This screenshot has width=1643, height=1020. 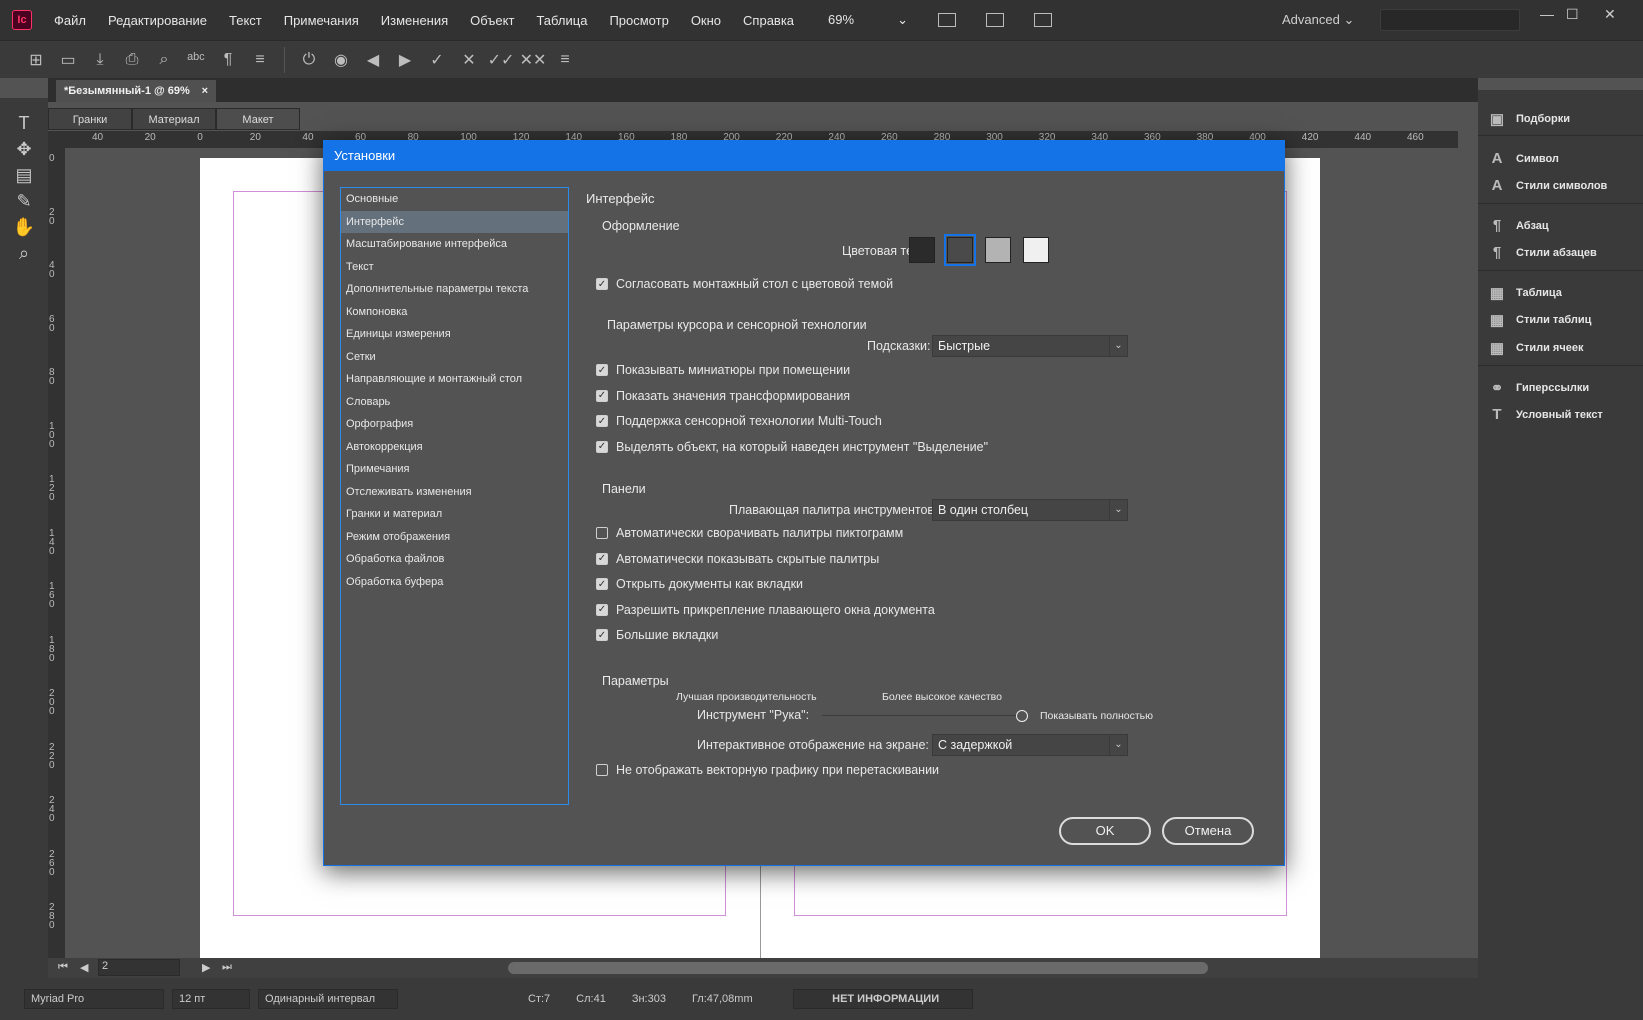 What do you see at coordinates (1517, 225) in the screenshot?
I see `panel-item: ¶ Абзац` at bounding box center [1517, 225].